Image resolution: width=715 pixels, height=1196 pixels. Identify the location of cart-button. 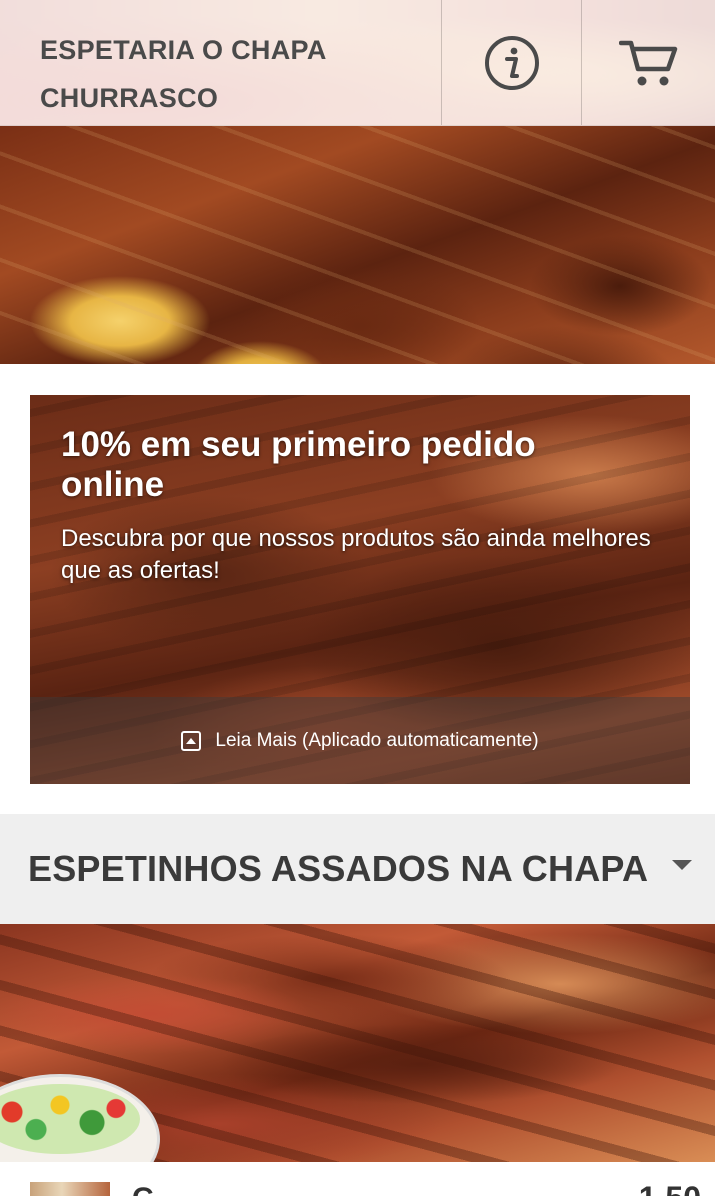
(648, 62).